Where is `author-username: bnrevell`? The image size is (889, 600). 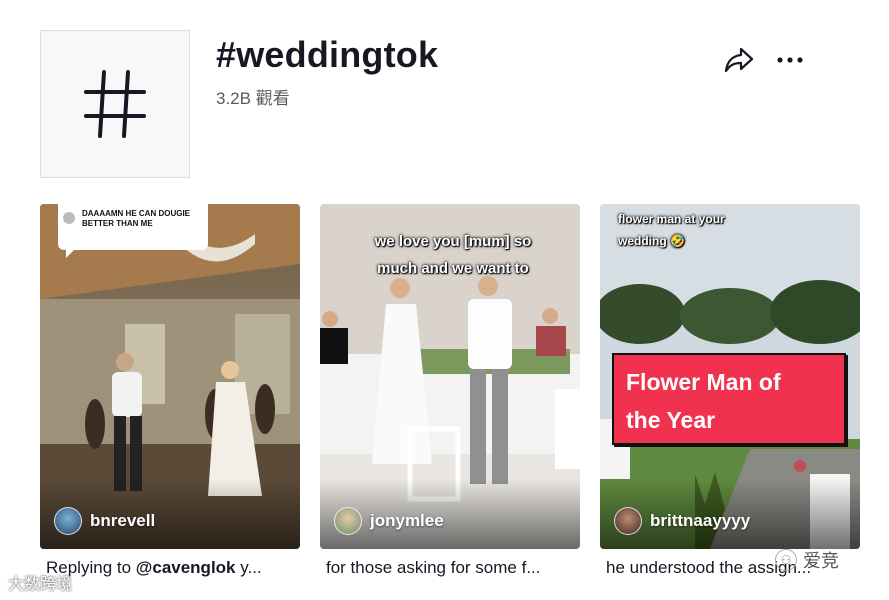 author-username: bnrevell is located at coordinates (123, 520).